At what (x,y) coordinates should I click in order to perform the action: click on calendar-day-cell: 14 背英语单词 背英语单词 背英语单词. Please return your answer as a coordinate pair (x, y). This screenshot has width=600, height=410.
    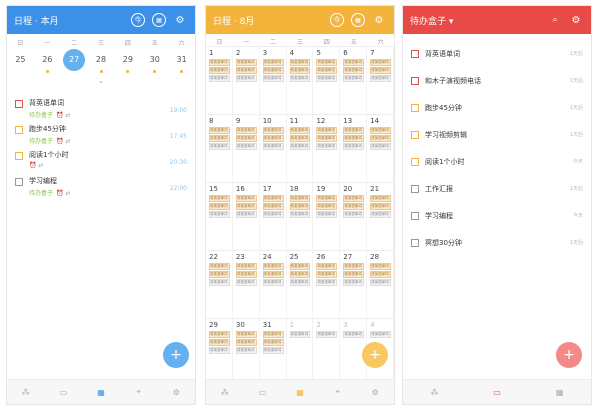
    Looking at the image, I should click on (380, 148).